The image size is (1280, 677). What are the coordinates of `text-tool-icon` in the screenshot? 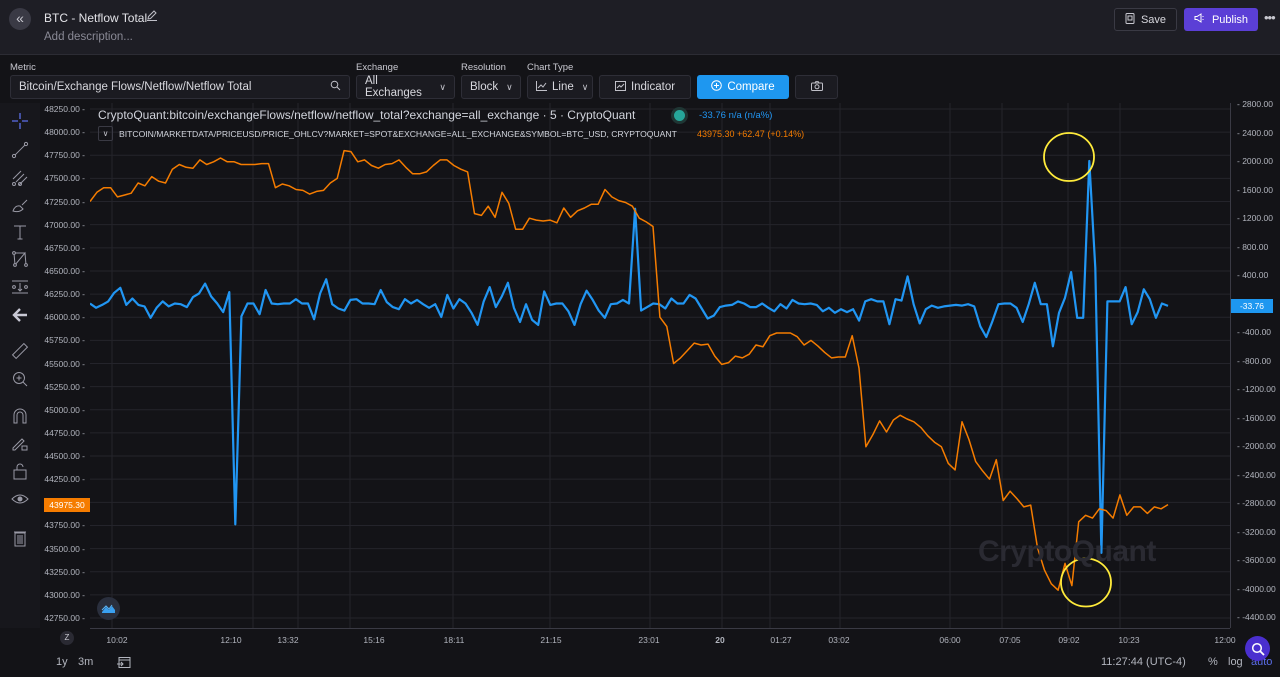 It's located at (20, 232).